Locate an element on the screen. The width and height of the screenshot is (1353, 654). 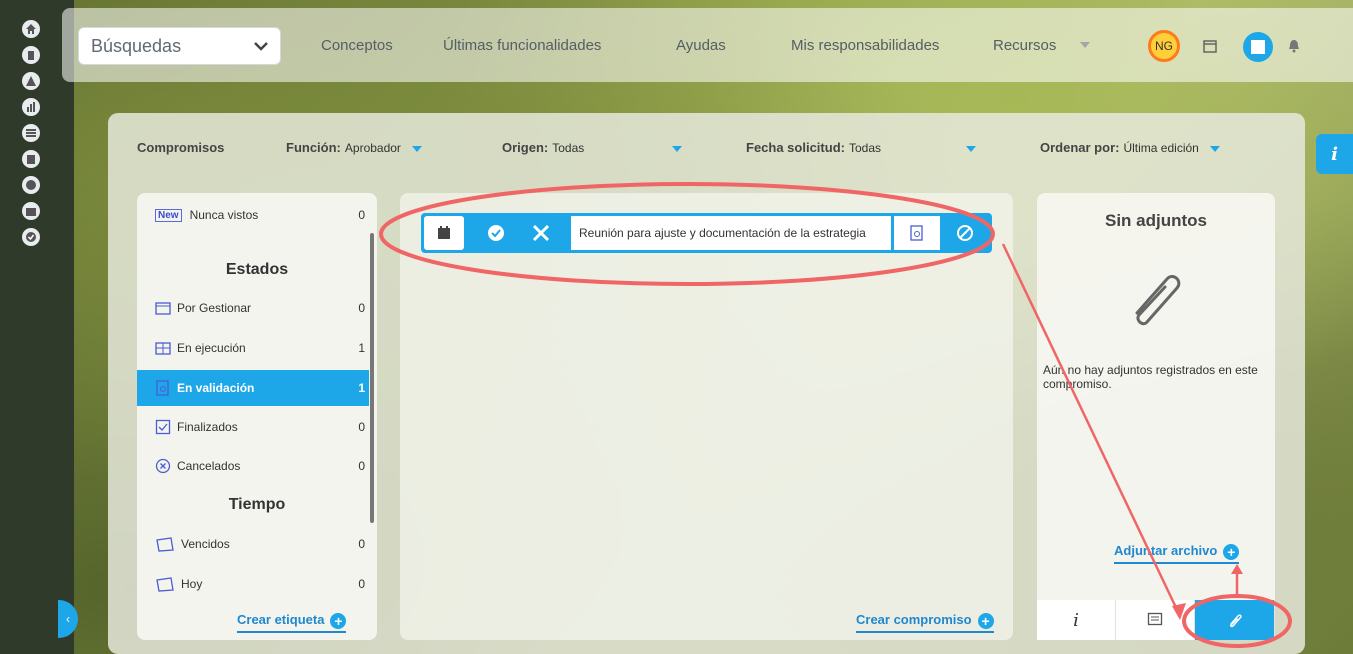
right-panel-tabs: i is located at coordinates (1156, 620).